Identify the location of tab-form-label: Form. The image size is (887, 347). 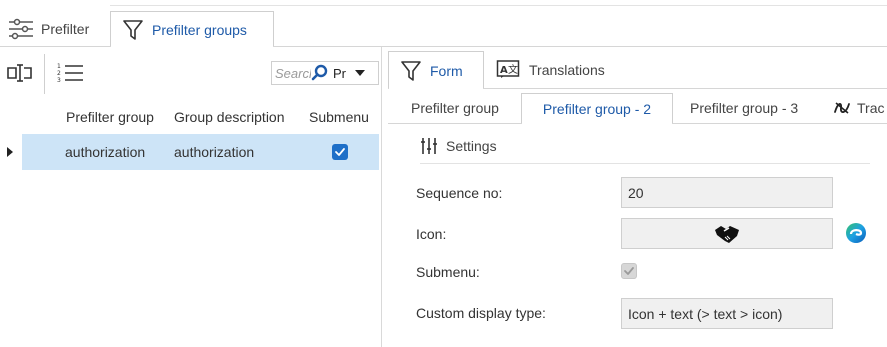
(446, 70).